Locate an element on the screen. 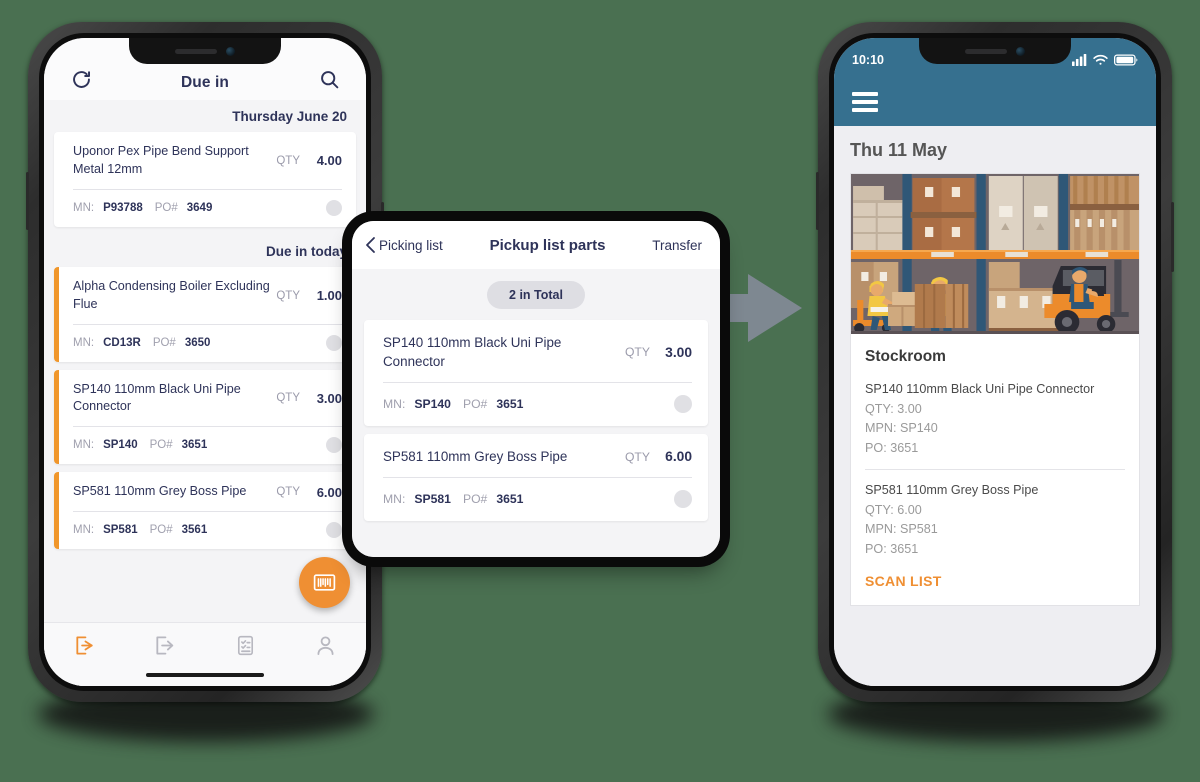 This screenshot has width=1200, height=782. cellular-signal-icon is located at coordinates (1079, 60).